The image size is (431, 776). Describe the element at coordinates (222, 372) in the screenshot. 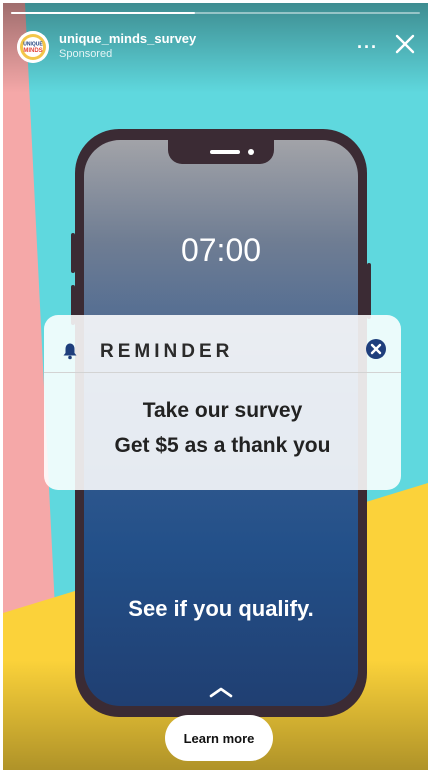

I see `notification-divider` at that location.